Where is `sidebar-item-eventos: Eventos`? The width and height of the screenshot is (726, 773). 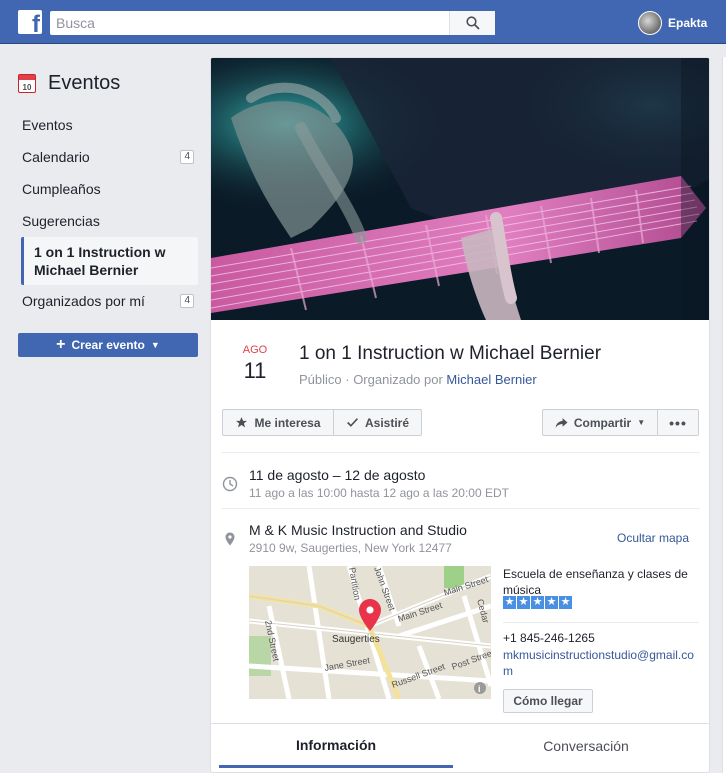
sidebar-item-eventos: Eventos is located at coordinates (106, 125).